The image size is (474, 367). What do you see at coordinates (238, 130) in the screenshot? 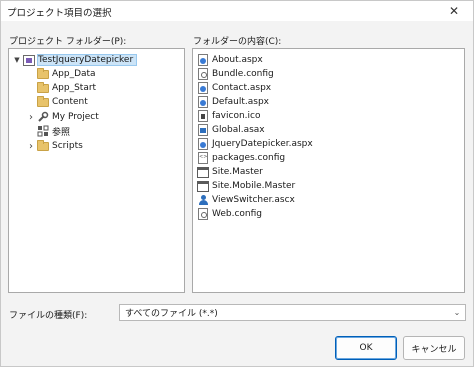
I see `list-item-label: Global.asax` at bounding box center [238, 130].